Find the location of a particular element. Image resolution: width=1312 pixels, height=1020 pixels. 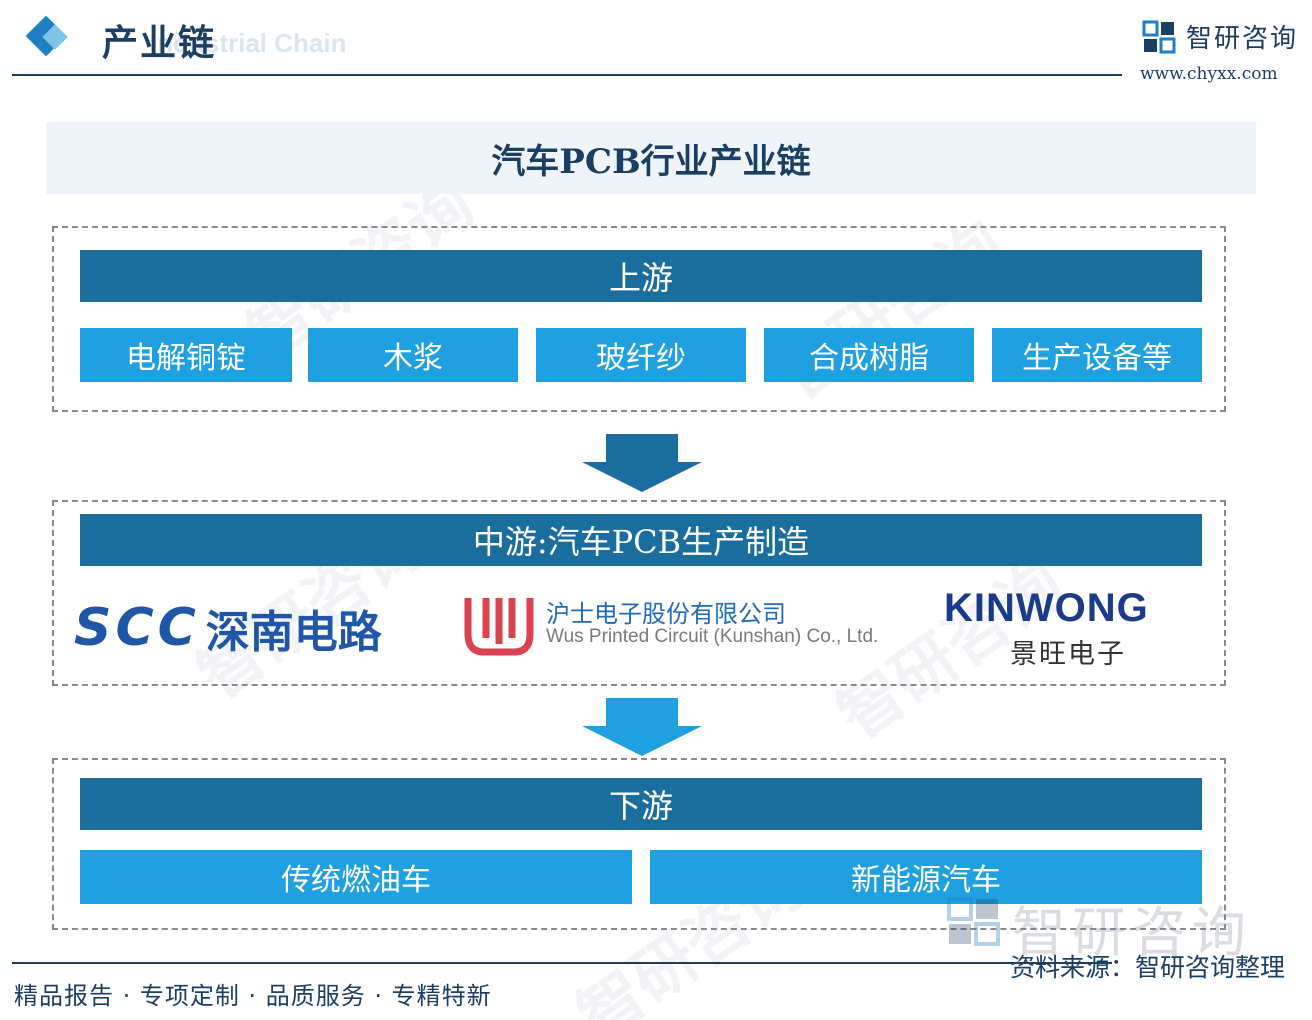

kinwong-logo-en: KINWONG is located at coordinates (1046, 608).